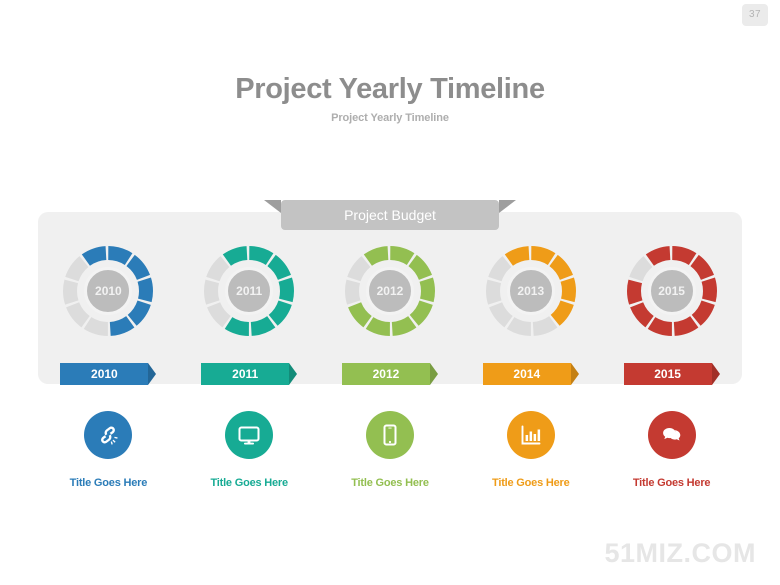 This screenshot has height=585, width=780. I want to click on timeline-column: 2010 2010 Title Goes Here, so click(108, 366).